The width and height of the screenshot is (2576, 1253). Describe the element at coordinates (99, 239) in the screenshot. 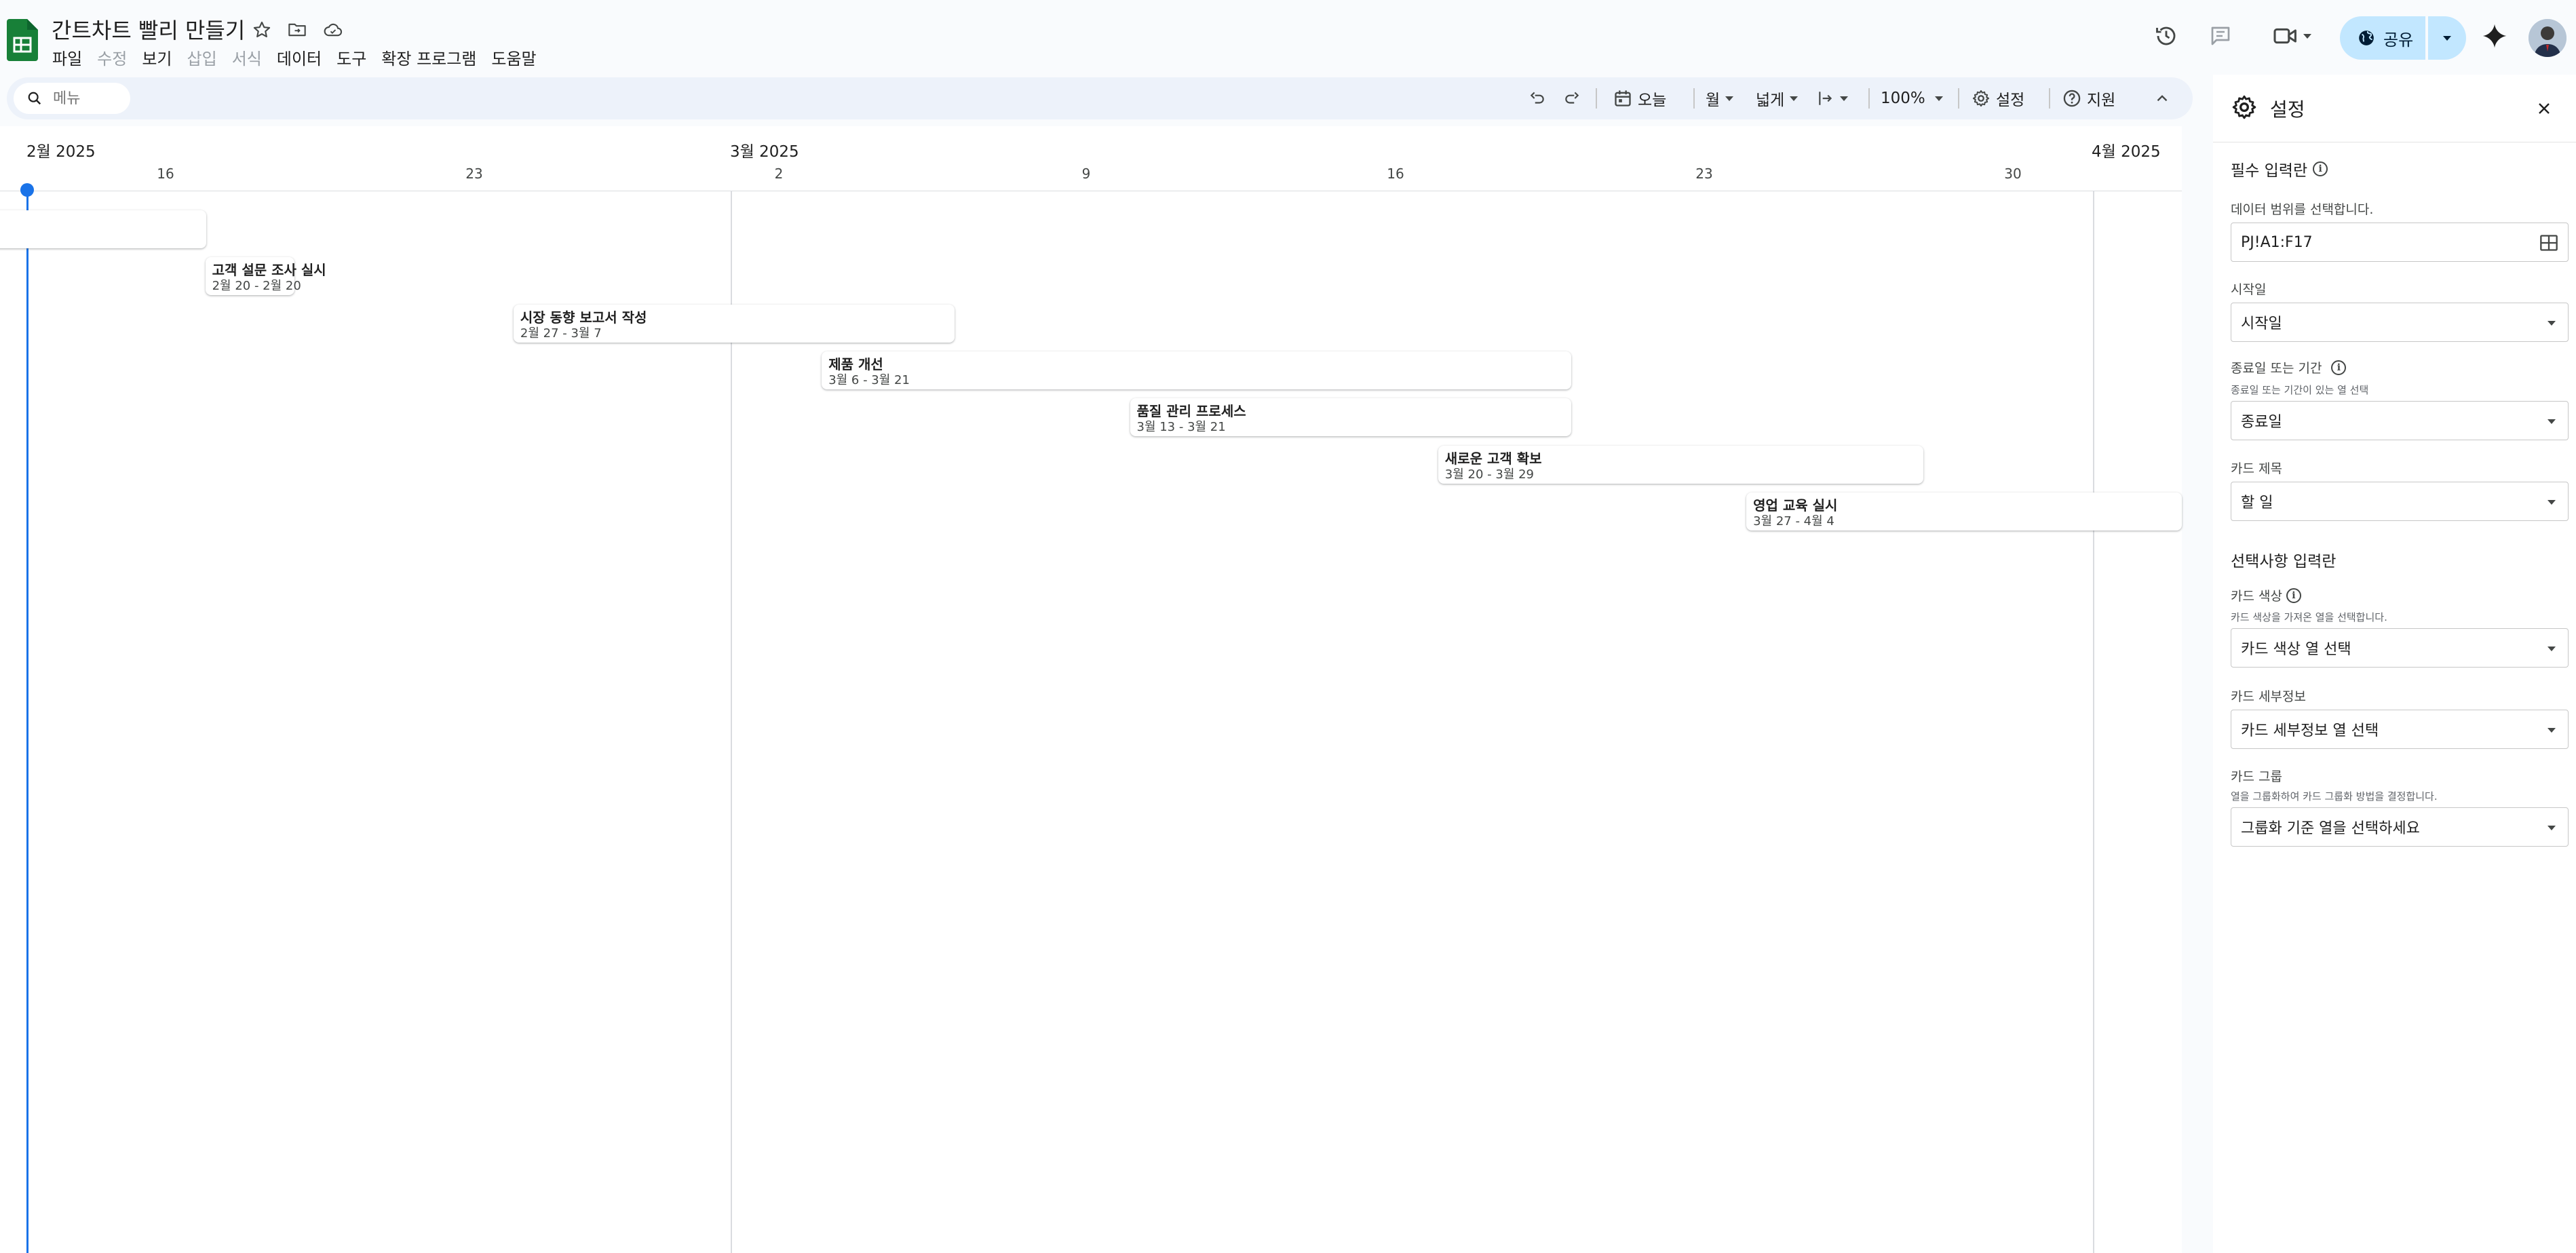

I see `task-dates: 2월 13 - 2월 18` at that location.